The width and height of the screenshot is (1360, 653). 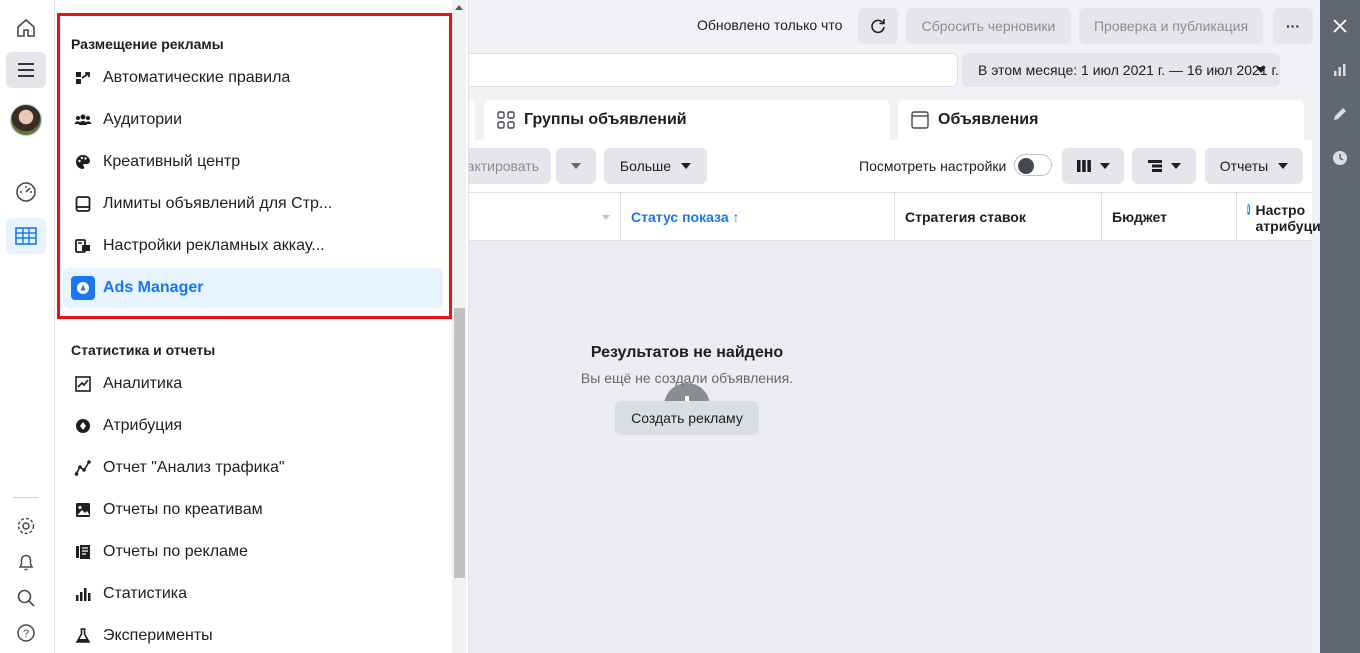 What do you see at coordinates (687, 418) in the screenshot?
I see `create-ad-button: Создать рекламу` at bounding box center [687, 418].